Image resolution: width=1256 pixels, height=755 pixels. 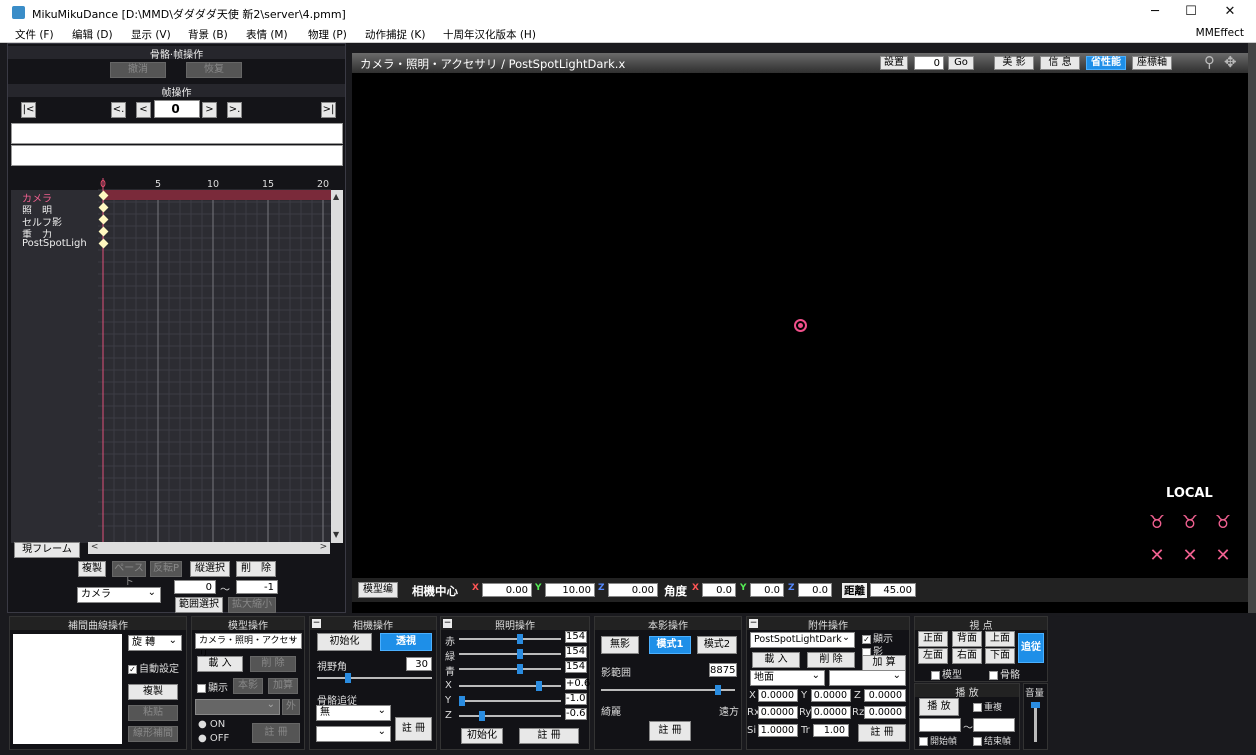 What do you see at coordinates (1000, 639) in the screenshot?
I see `view-top-button: 上面` at bounding box center [1000, 639].